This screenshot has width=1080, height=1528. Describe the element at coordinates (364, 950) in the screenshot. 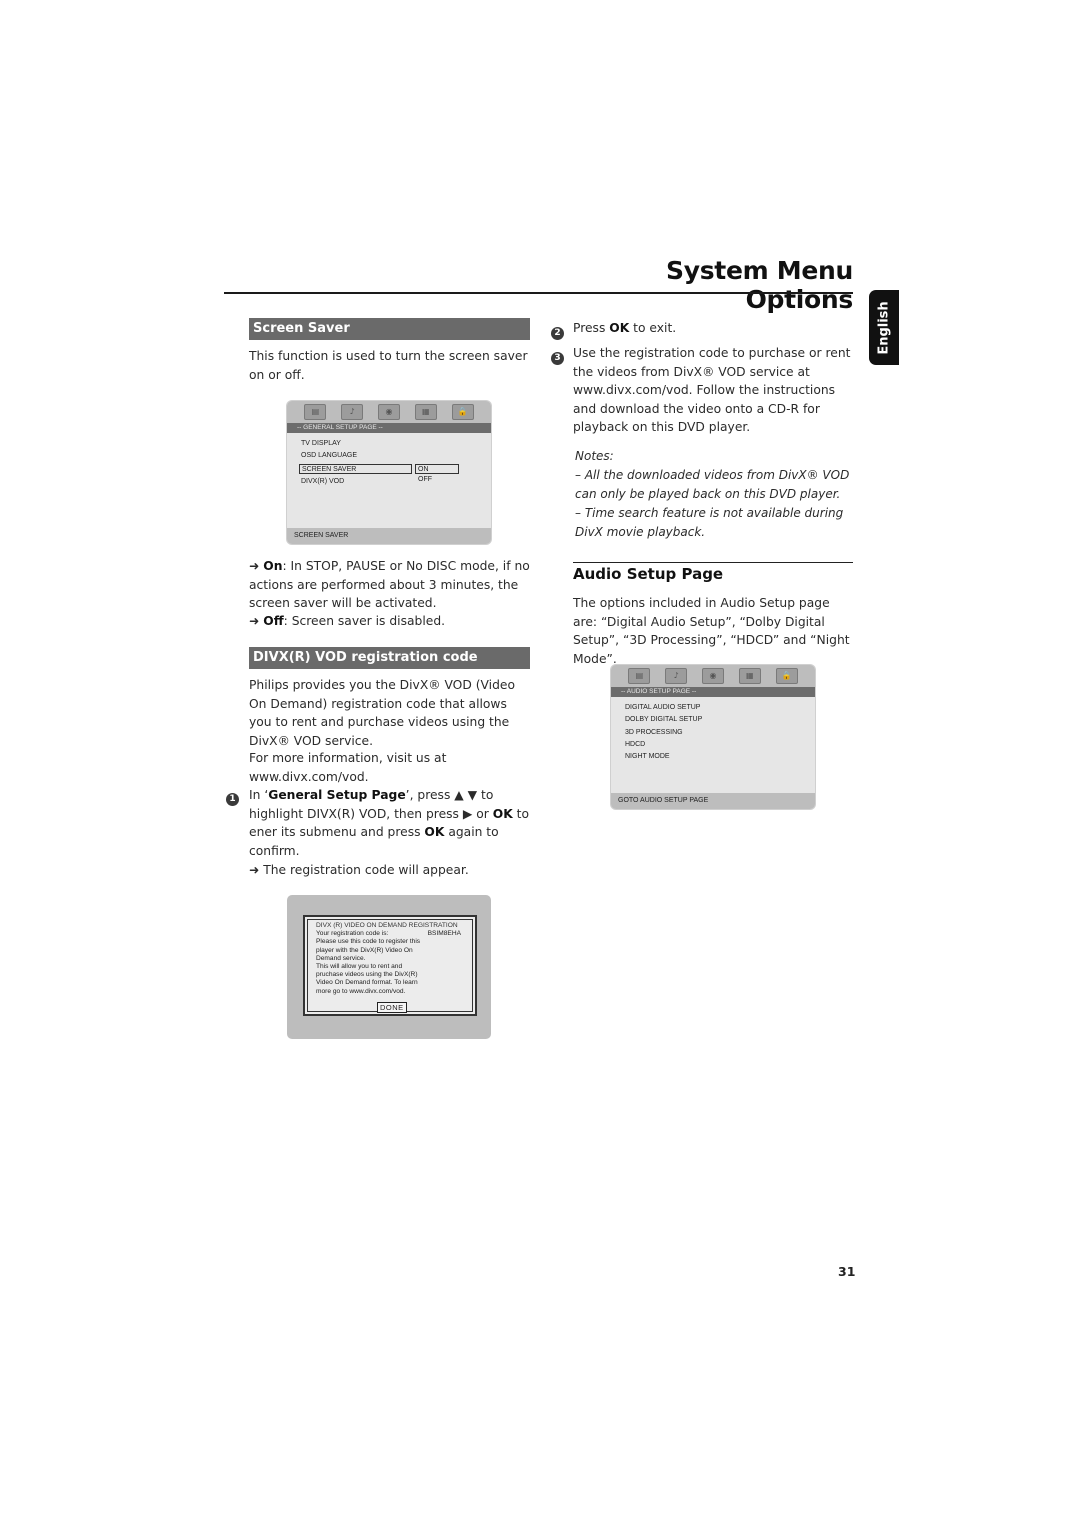

I see `registration-line: player with the DivX(R) Video On` at that location.